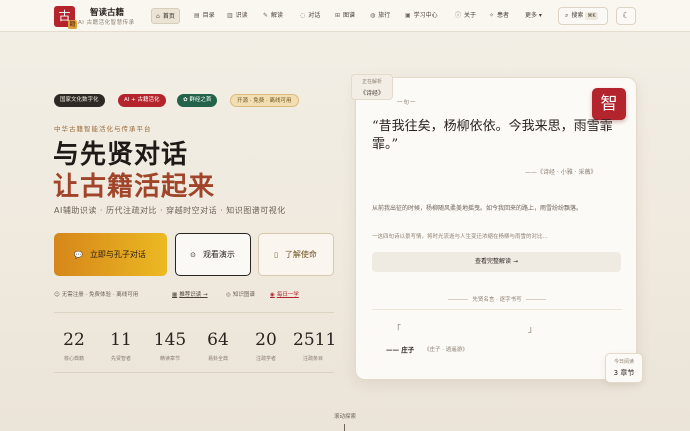  I want to click on stat-chapters: 145 精读章节, so click(170, 346).